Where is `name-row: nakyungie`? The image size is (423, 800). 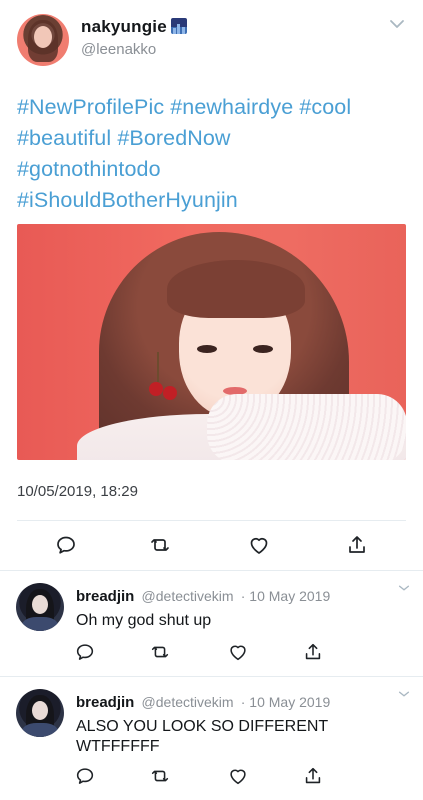 name-row: nakyungie is located at coordinates (134, 27).